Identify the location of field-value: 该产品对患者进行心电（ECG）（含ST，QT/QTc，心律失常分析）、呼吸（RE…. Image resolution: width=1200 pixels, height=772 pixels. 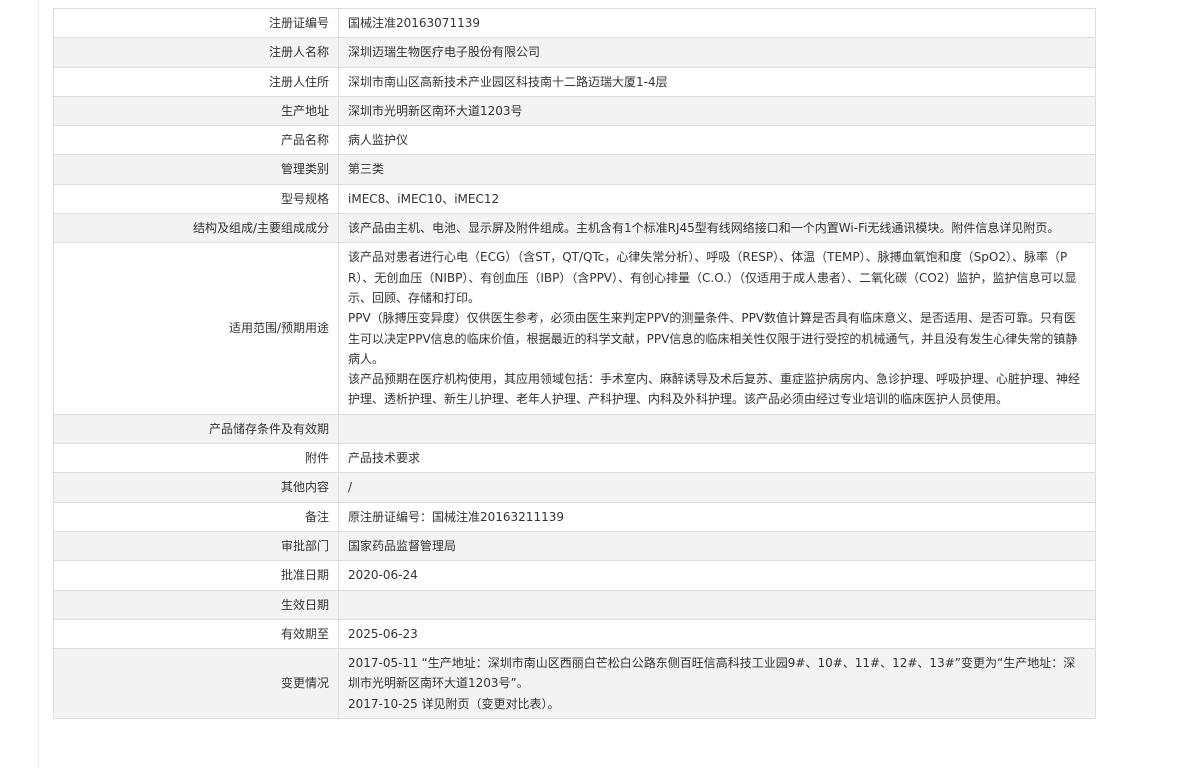
(717, 328).